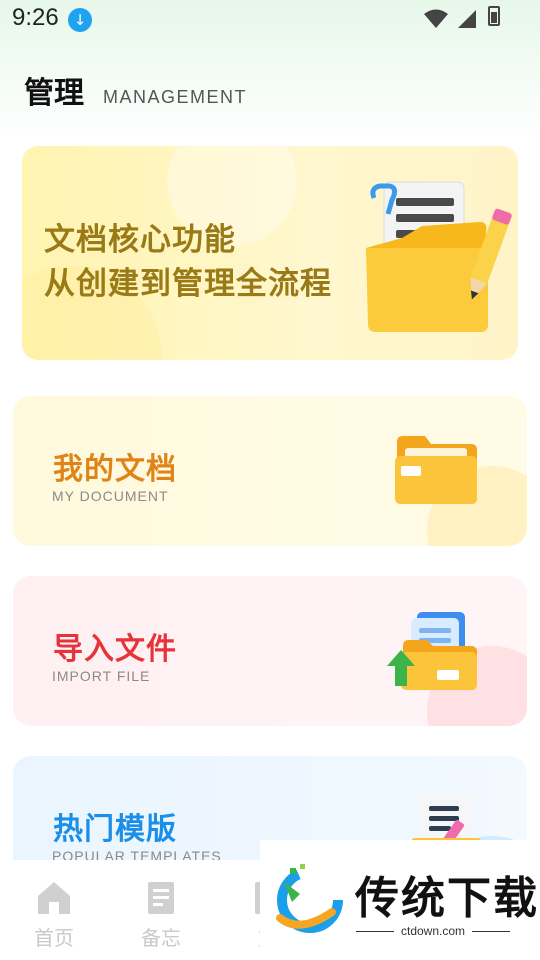 The height and width of the screenshot is (960, 540). I want to click on page-subtitle: MANAGEMENT, so click(175, 97).